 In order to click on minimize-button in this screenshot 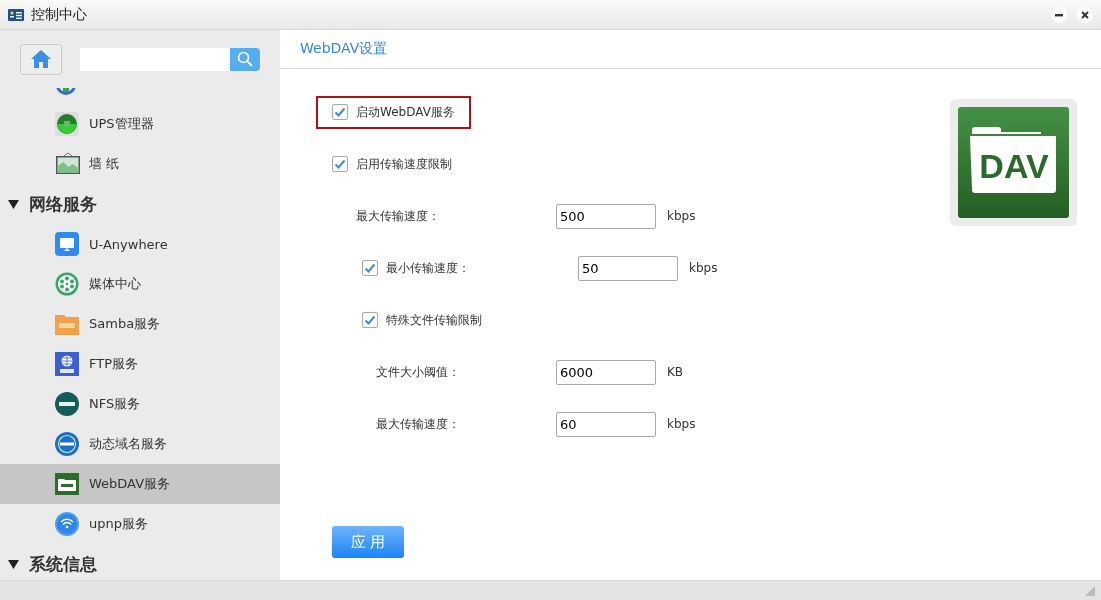, I will do `click(1059, 14)`.